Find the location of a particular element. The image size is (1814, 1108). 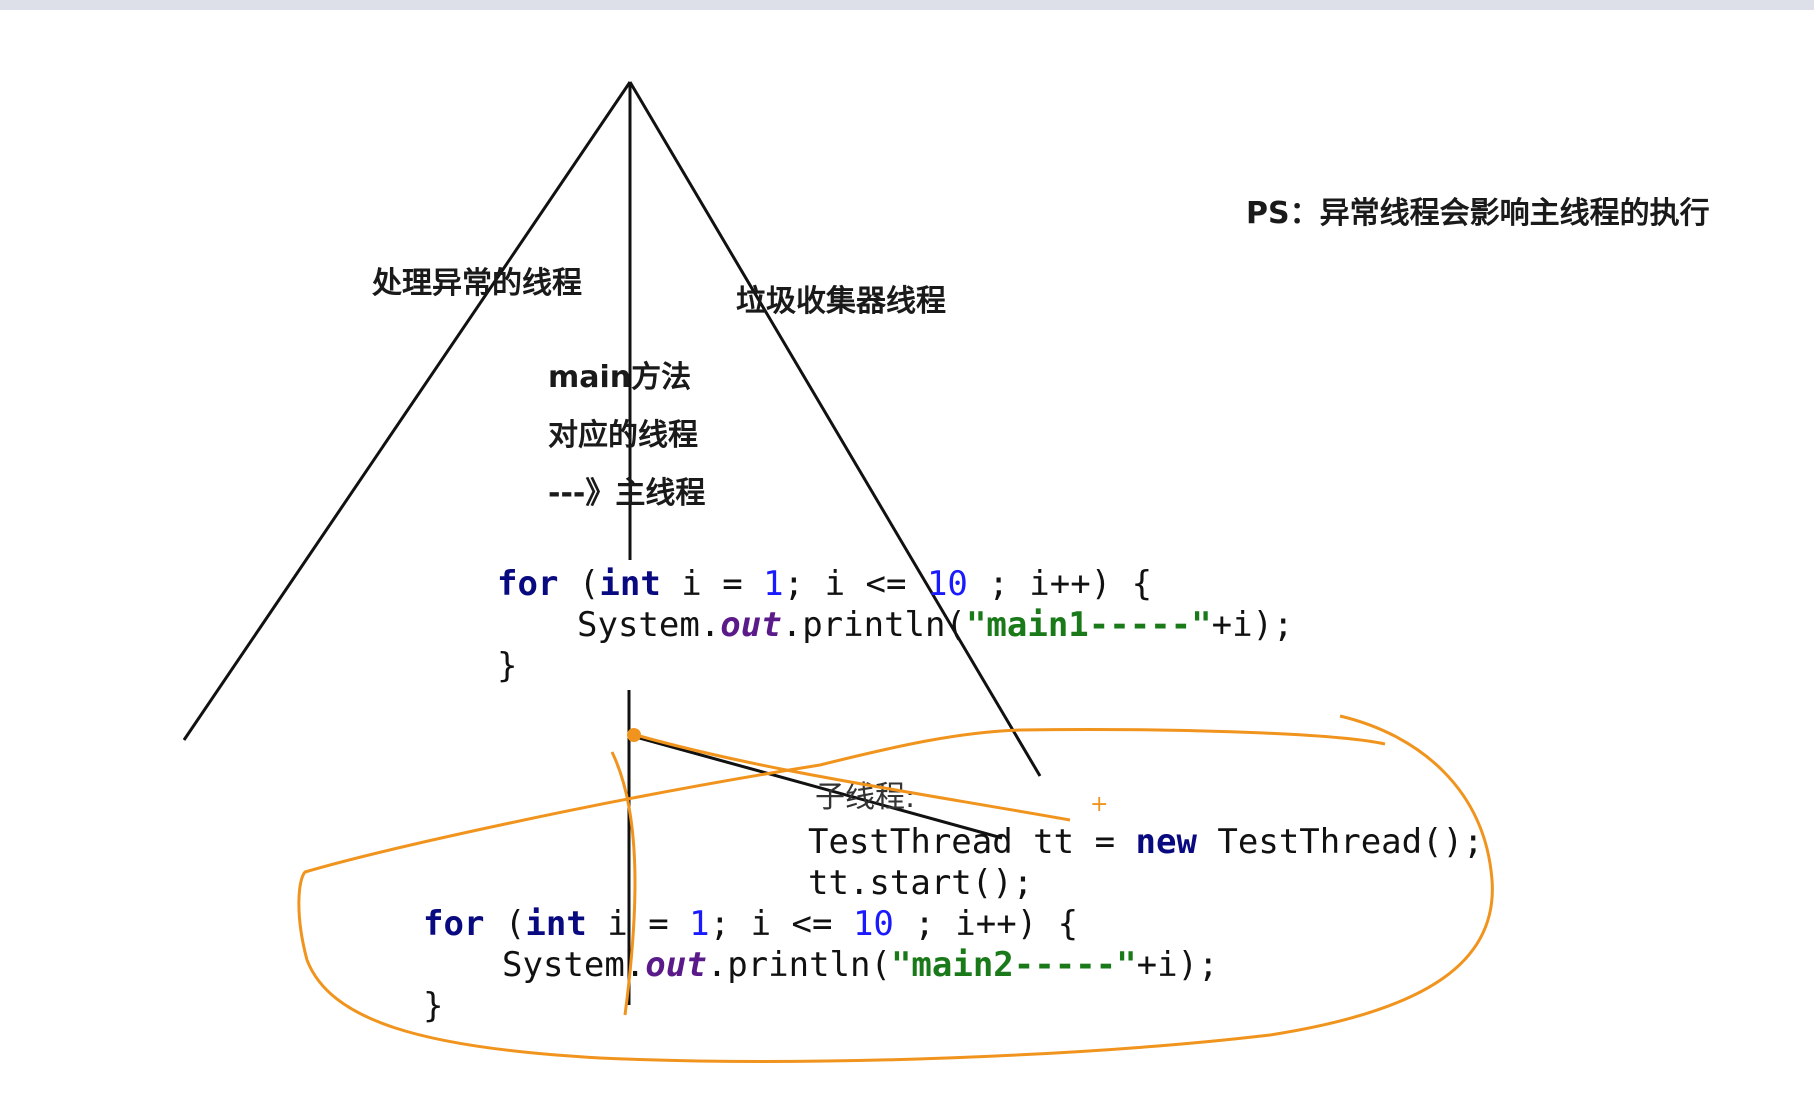

annotation-tick-line is located at coordinates (623, 883).